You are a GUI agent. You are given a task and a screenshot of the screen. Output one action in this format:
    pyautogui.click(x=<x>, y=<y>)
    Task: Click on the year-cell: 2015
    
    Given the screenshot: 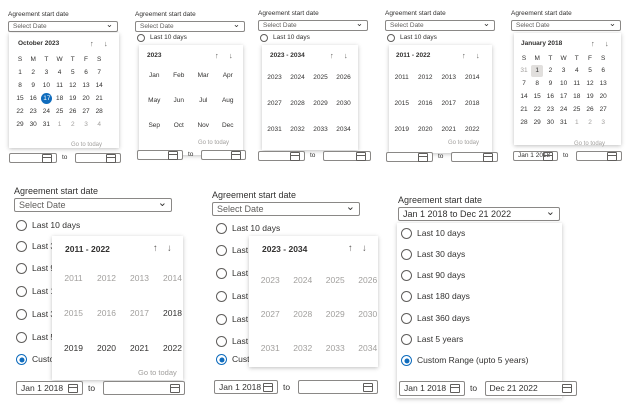 What is the action you would take?
    pyautogui.click(x=73, y=313)
    